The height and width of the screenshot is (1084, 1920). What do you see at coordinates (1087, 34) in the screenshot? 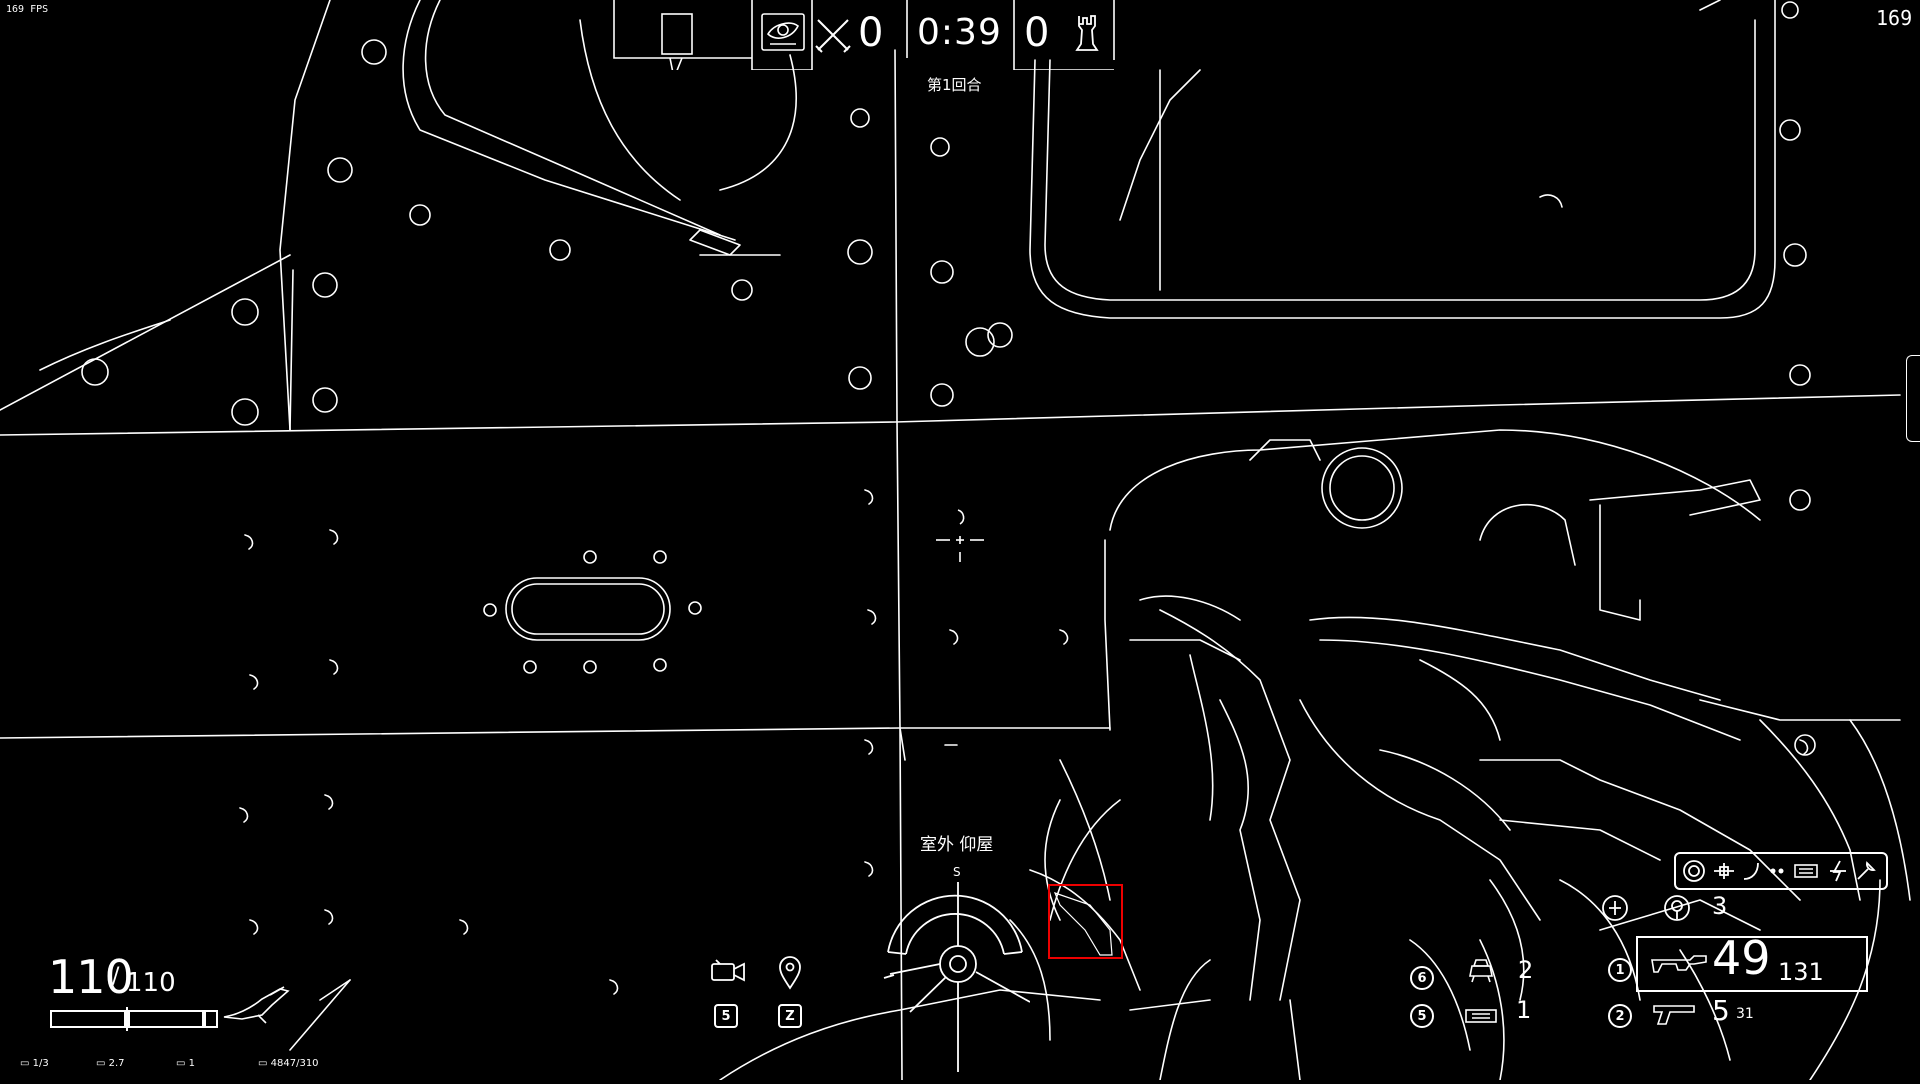
I see `rook-icon` at bounding box center [1087, 34].